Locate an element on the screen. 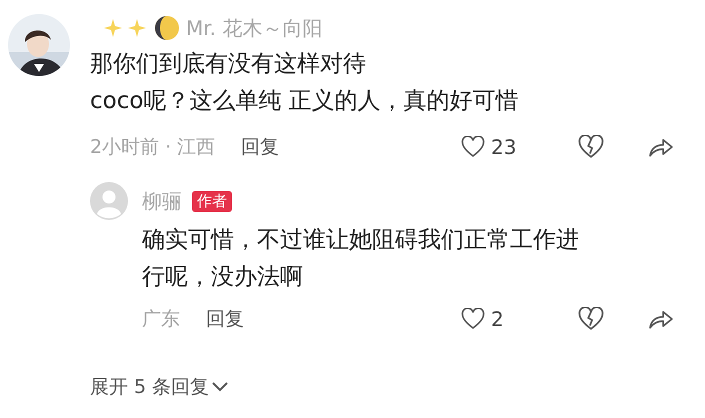  sparkle-icon is located at coordinates (126, 28).